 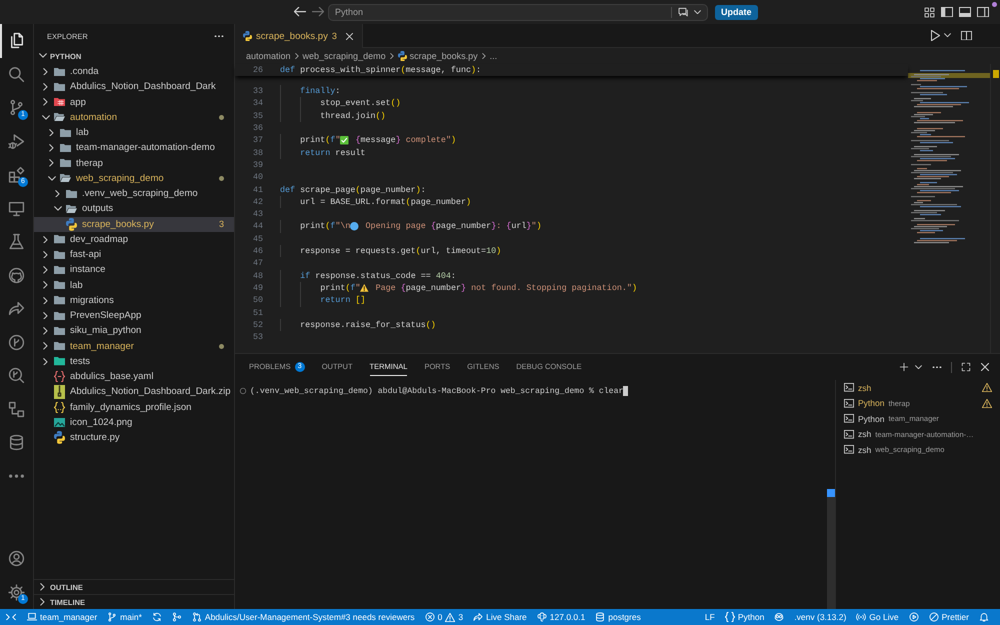 I want to click on folder-item: automation, so click(x=134, y=117).